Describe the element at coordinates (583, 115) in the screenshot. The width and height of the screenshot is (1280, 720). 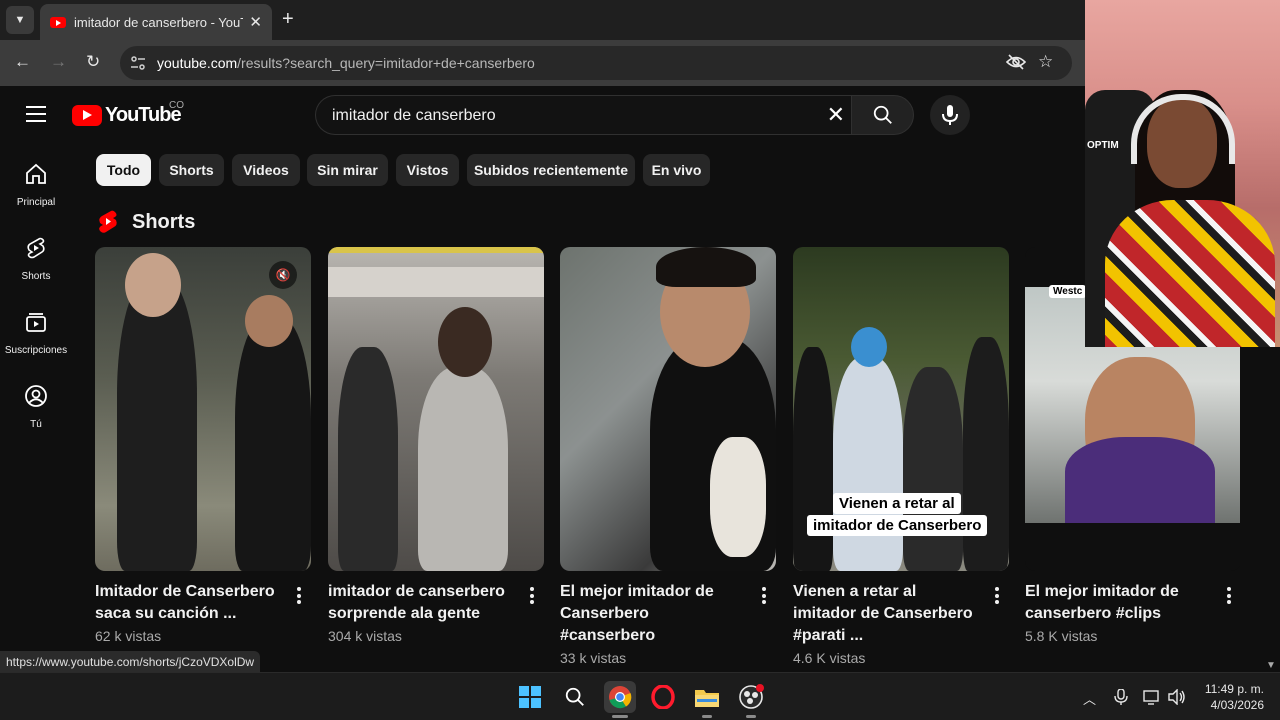
I see `search-input: imitador de canserbero ✕` at that location.